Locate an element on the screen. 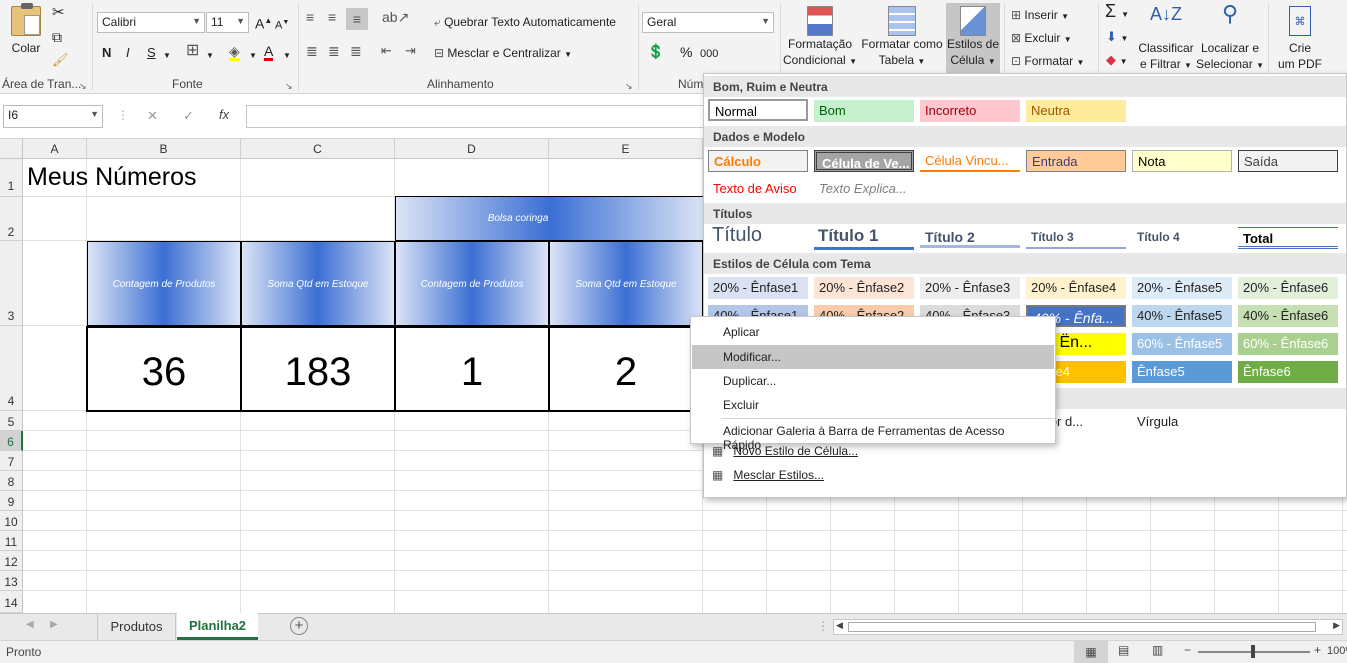 This screenshot has height=663, width=1347. wrap-text-button: ⤶ Quebrar Texto Automaticamente is located at coordinates (525, 22).